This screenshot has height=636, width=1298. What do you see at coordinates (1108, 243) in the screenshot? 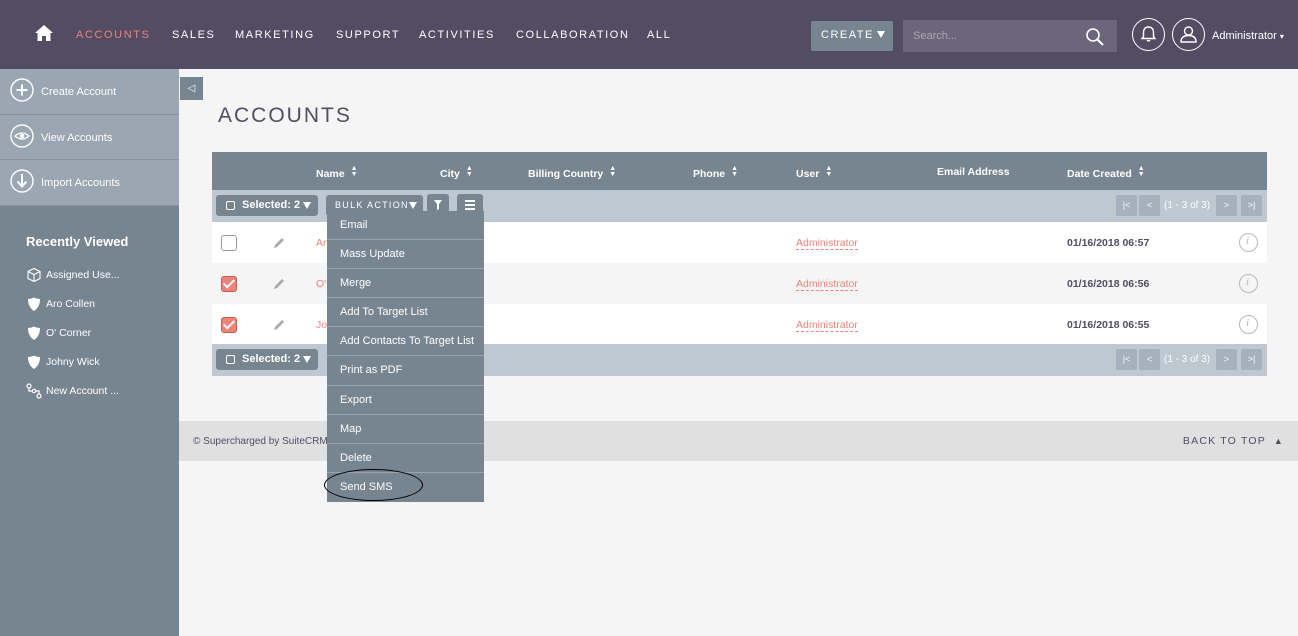
I see `date-created: 01/16/2018 06:57` at bounding box center [1108, 243].